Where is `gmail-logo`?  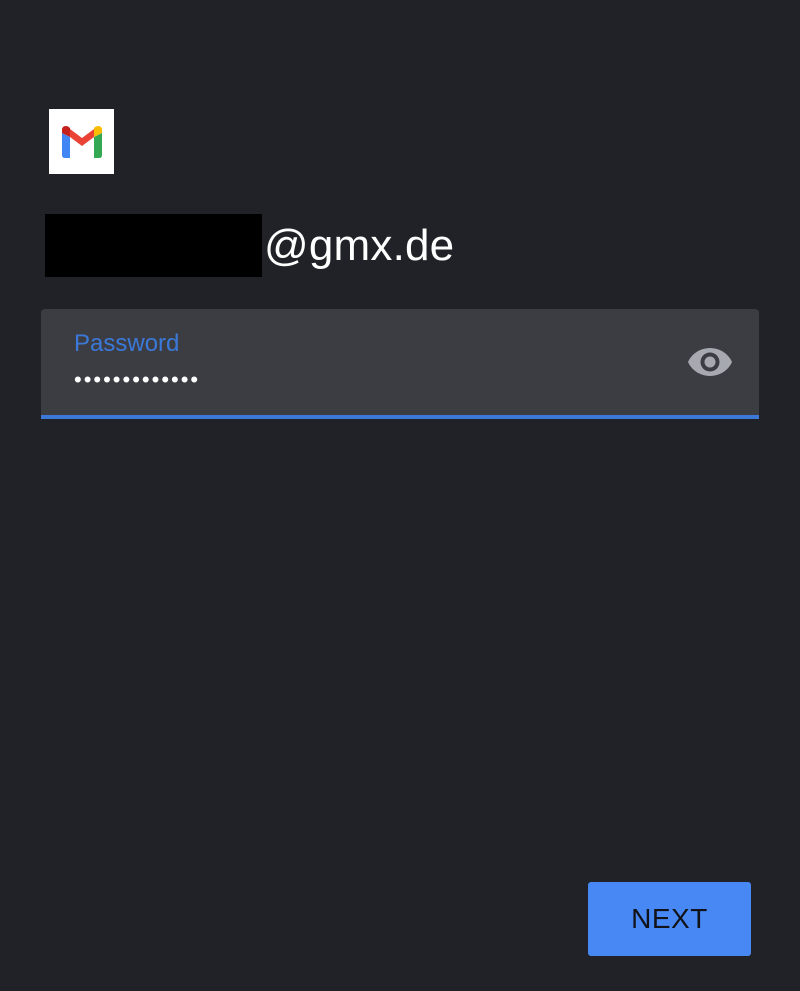 gmail-logo is located at coordinates (81, 141).